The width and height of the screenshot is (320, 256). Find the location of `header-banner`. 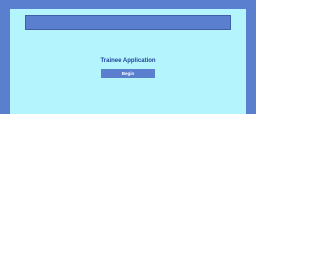

header-banner is located at coordinates (128, 22).